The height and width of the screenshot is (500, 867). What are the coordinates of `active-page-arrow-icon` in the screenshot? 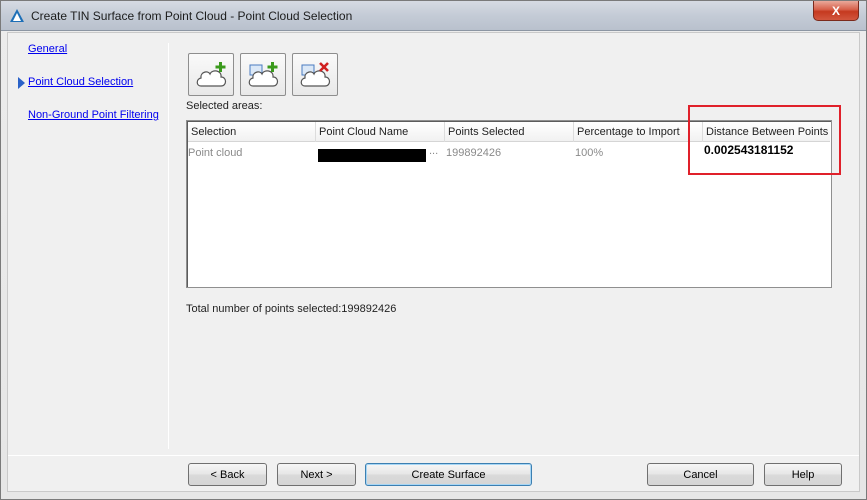 It's located at (21, 83).